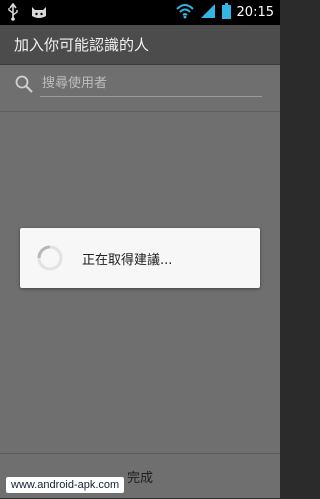 The height and width of the screenshot is (499, 320). What do you see at coordinates (226, 13) in the screenshot?
I see `battery-icon` at bounding box center [226, 13].